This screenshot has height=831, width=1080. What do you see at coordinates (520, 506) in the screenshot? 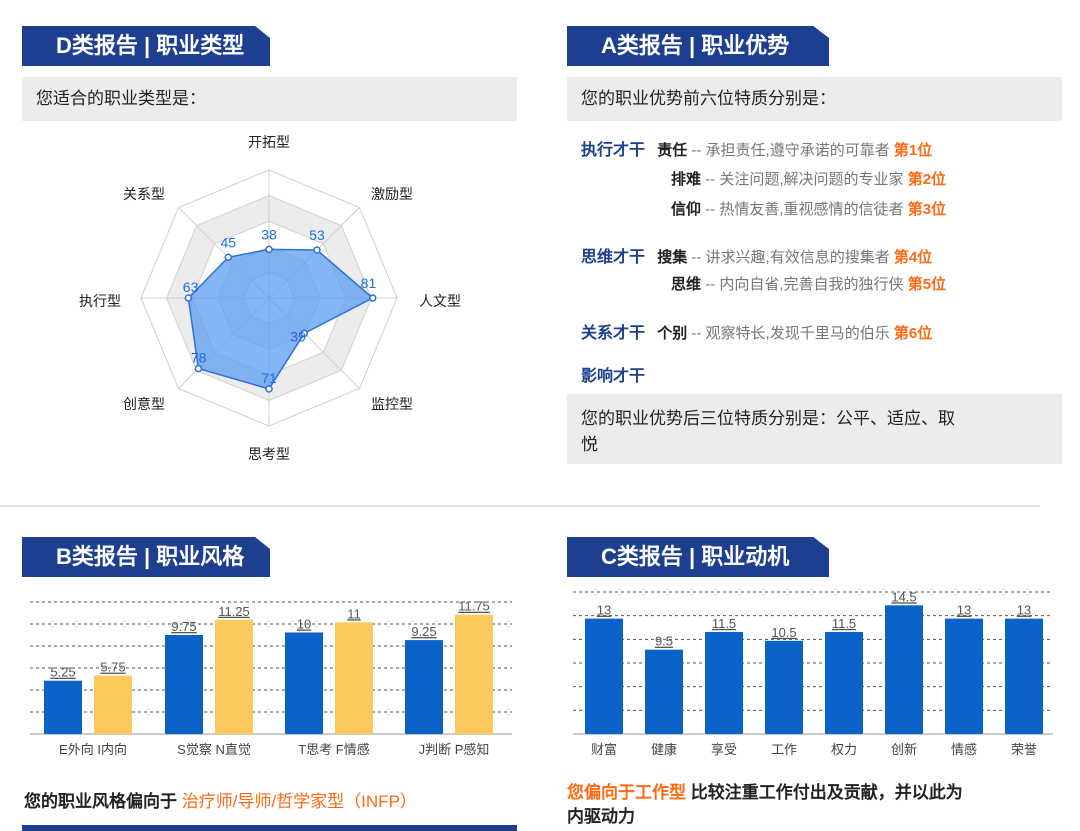
I see `section-divider` at bounding box center [520, 506].